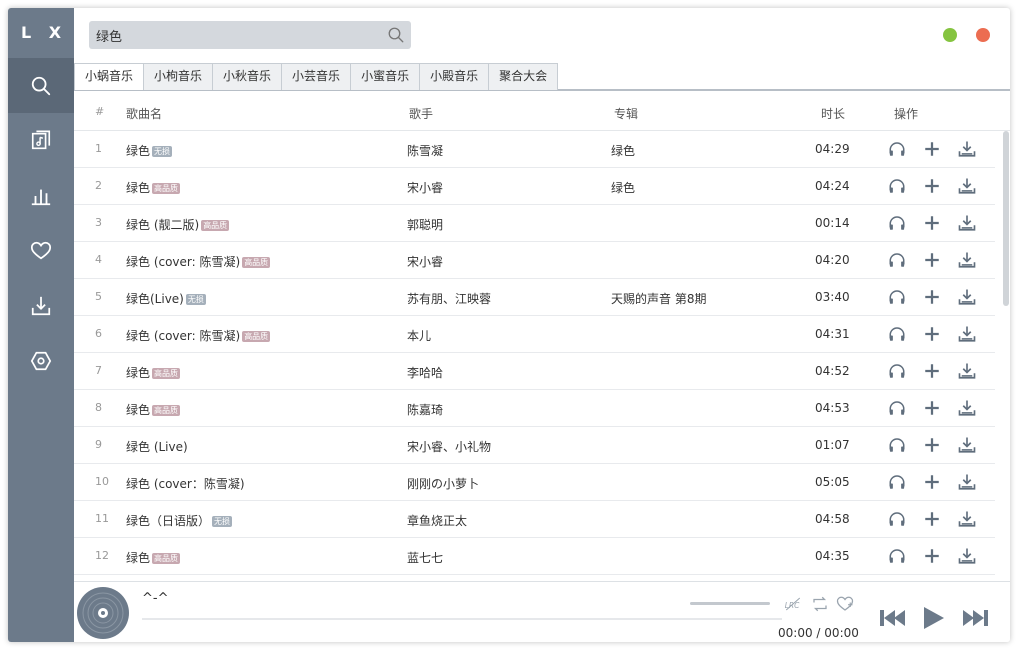 The width and height of the screenshot is (1018, 650). What do you see at coordinates (462, 619) in the screenshot?
I see `progress-bar` at bounding box center [462, 619].